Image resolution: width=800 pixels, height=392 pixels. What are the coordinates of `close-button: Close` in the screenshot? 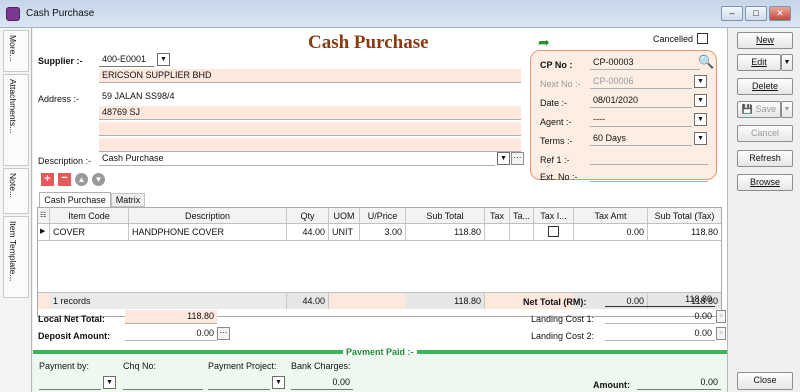 It's located at (765, 381).